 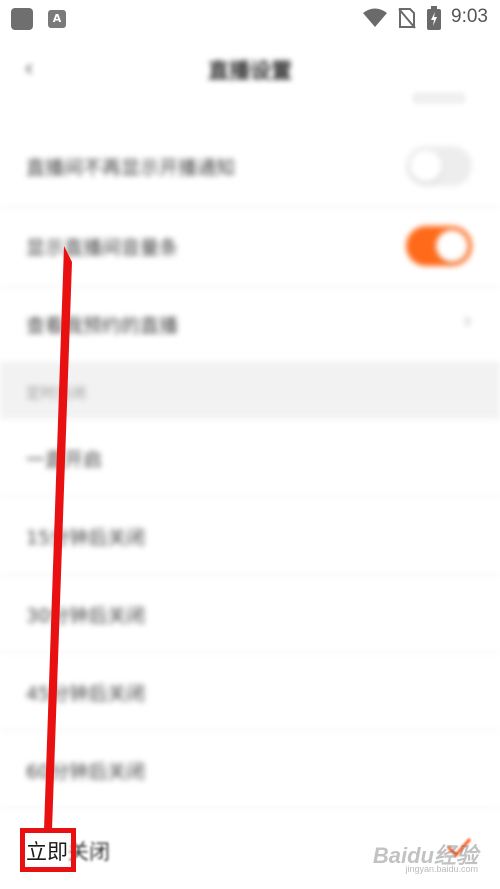 What do you see at coordinates (441, 869) in the screenshot?
I see `watermark-url: jingyan.baidu.com` at bounding box center [441, 869].